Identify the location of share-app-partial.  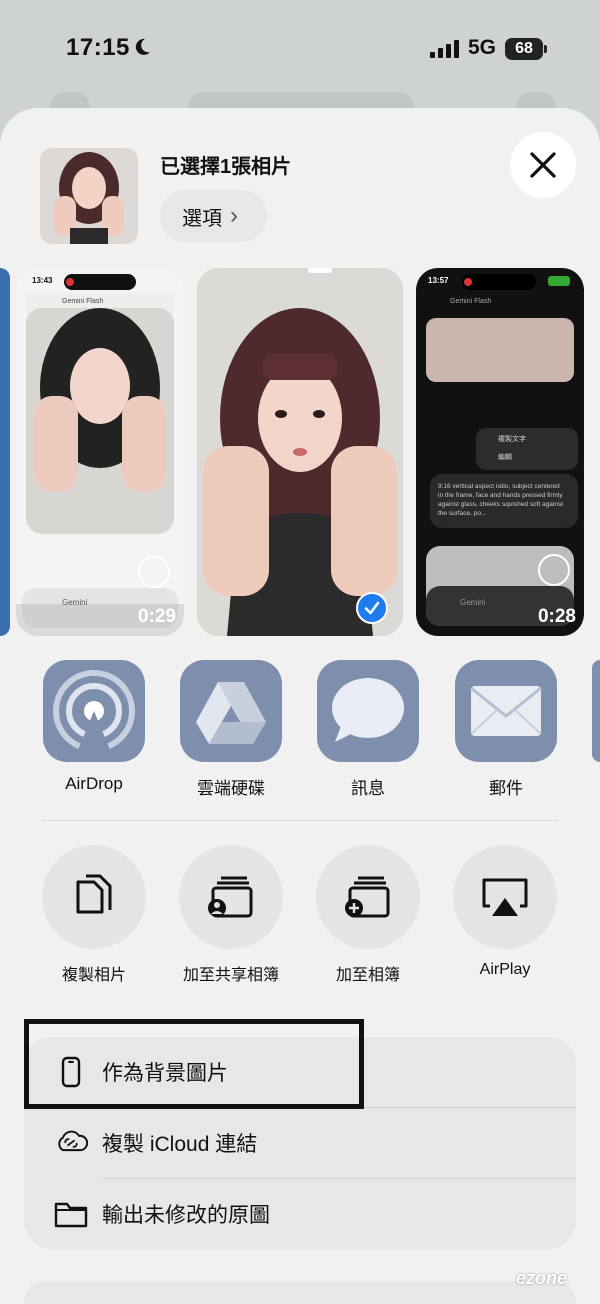
(596, 711).